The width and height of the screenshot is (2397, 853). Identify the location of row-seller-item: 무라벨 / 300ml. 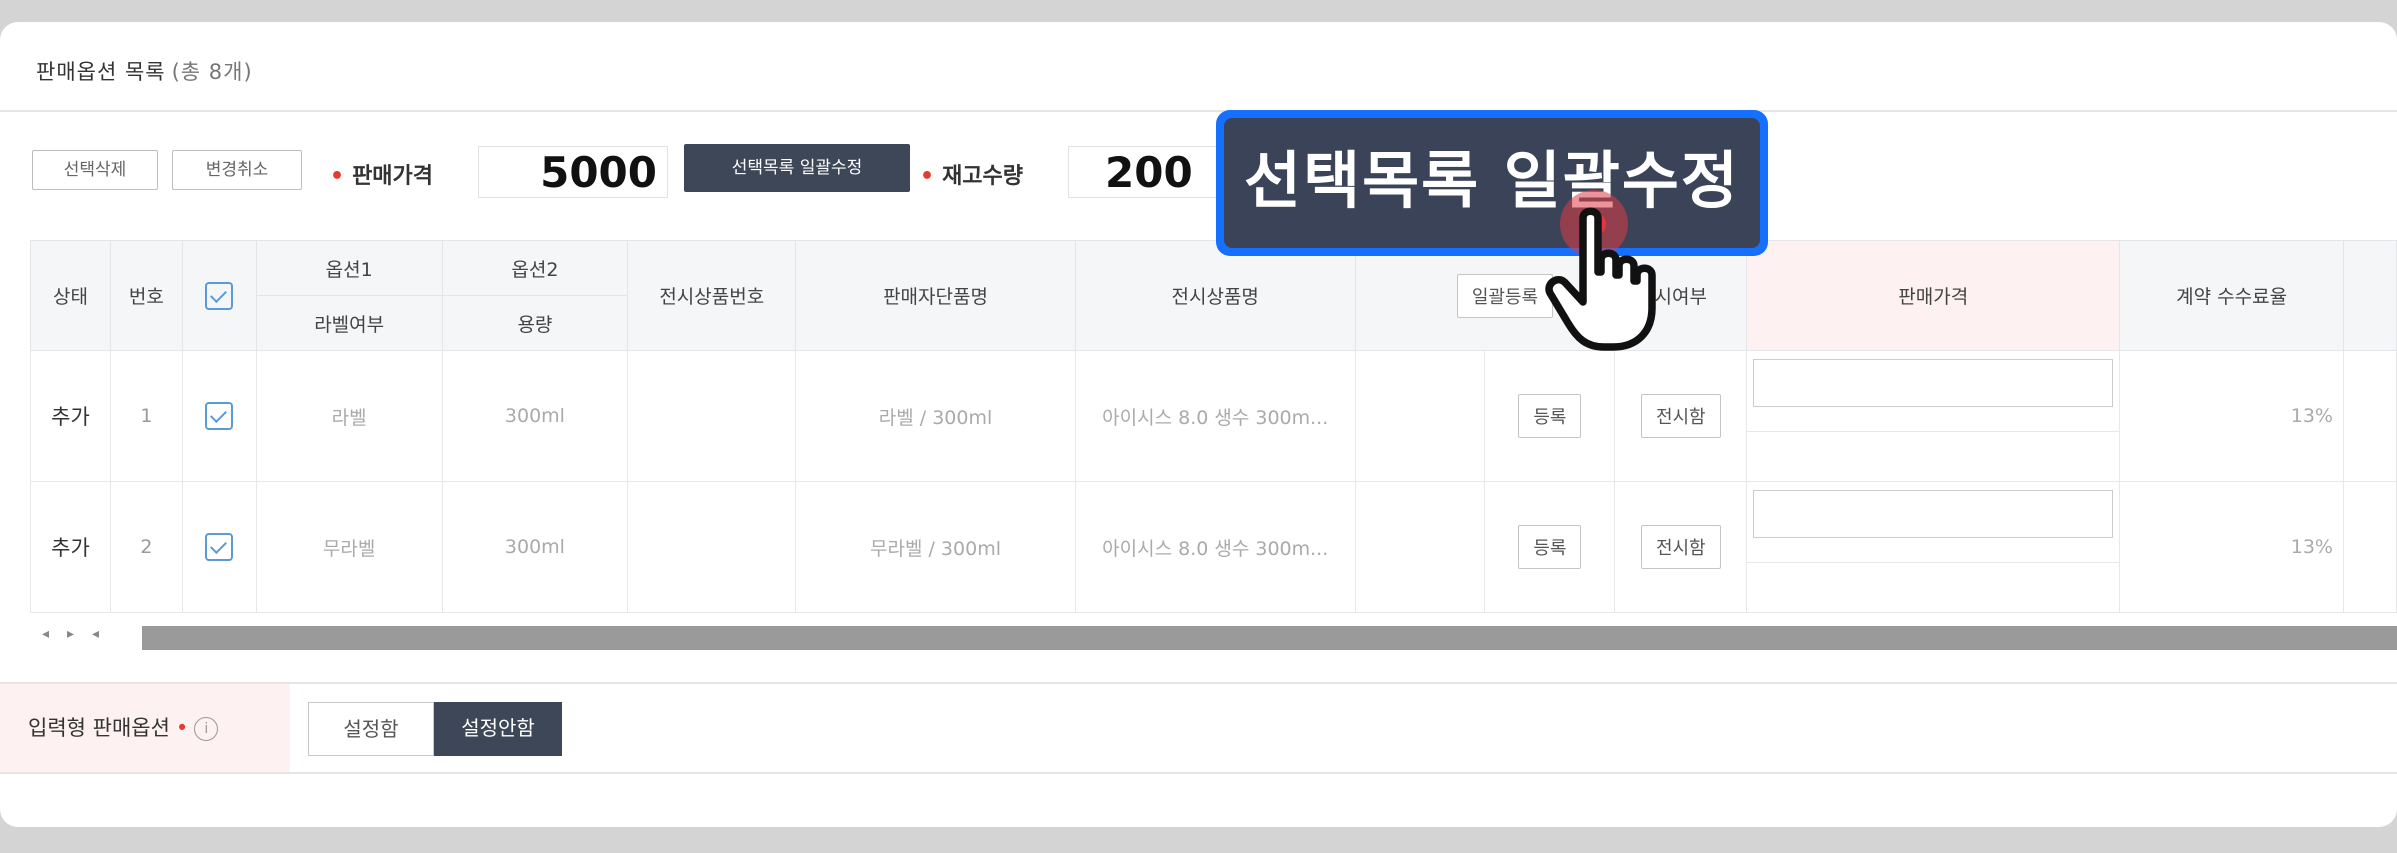
(935, 547).